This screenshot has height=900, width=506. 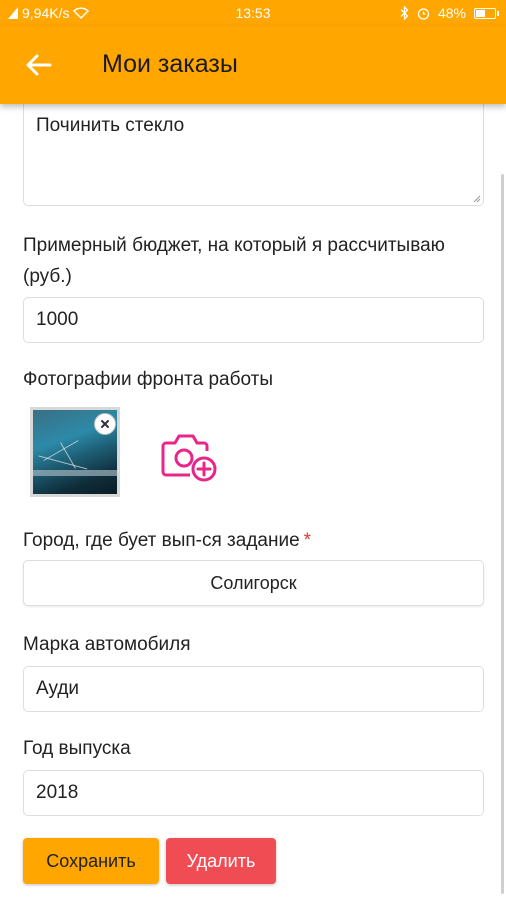 I want to click on alarm-icon, so click(x=423, y=13).